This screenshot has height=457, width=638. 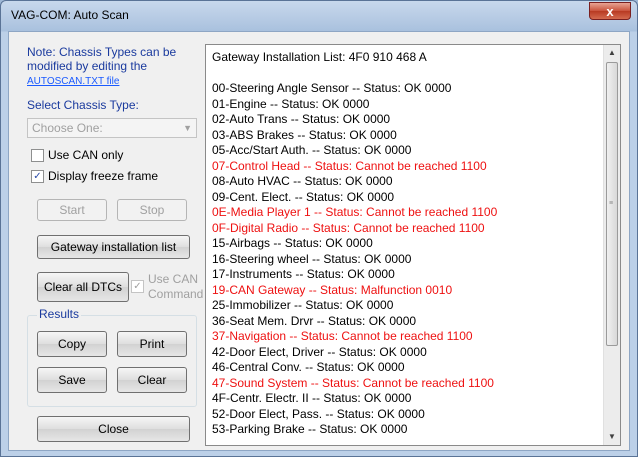 What do you see at coordinates (187, 128) in the screenshot?
I see `chevron-down-icon: ▼` at bounding box center [187, 128].